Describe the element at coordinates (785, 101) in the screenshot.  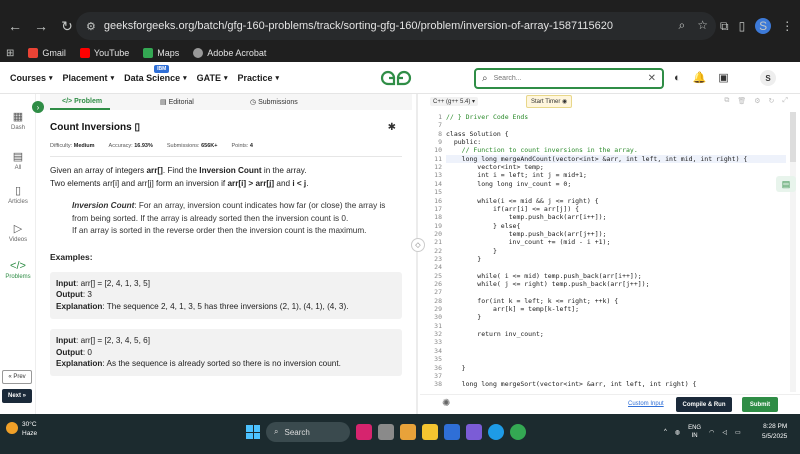
I see `fullscreen-icon: ⤢` at that location.